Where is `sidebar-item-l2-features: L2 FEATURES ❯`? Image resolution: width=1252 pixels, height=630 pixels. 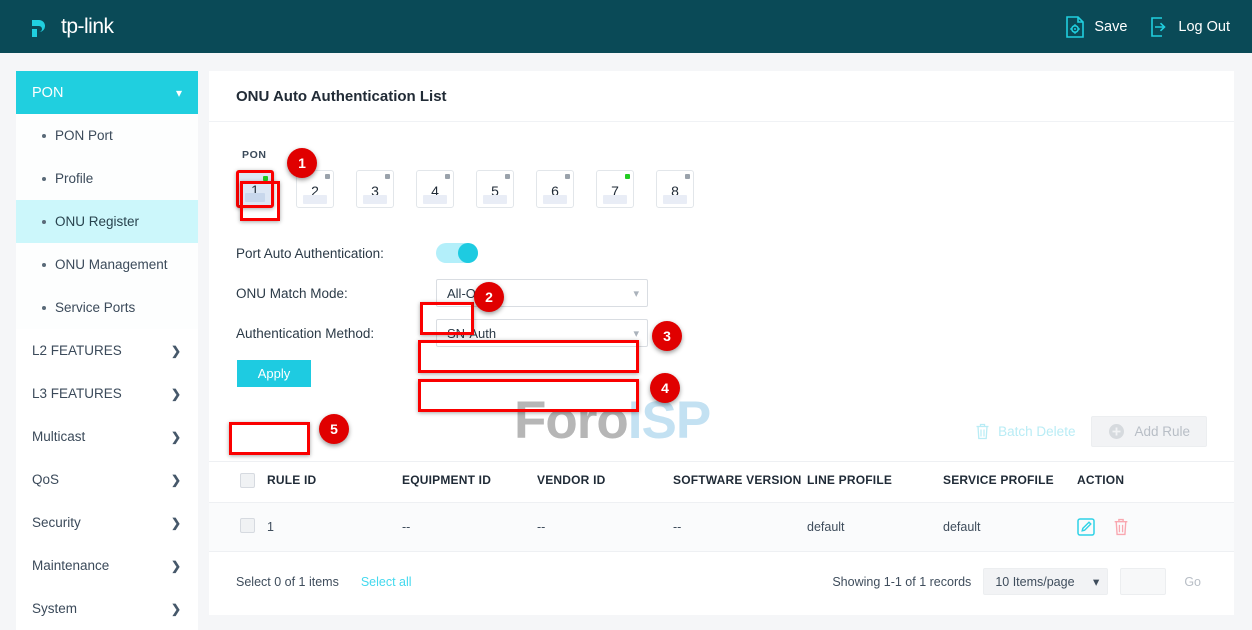 sidebar-item-l2-features: L2 FEATURES ❯ is located at coordinates (107, 350).